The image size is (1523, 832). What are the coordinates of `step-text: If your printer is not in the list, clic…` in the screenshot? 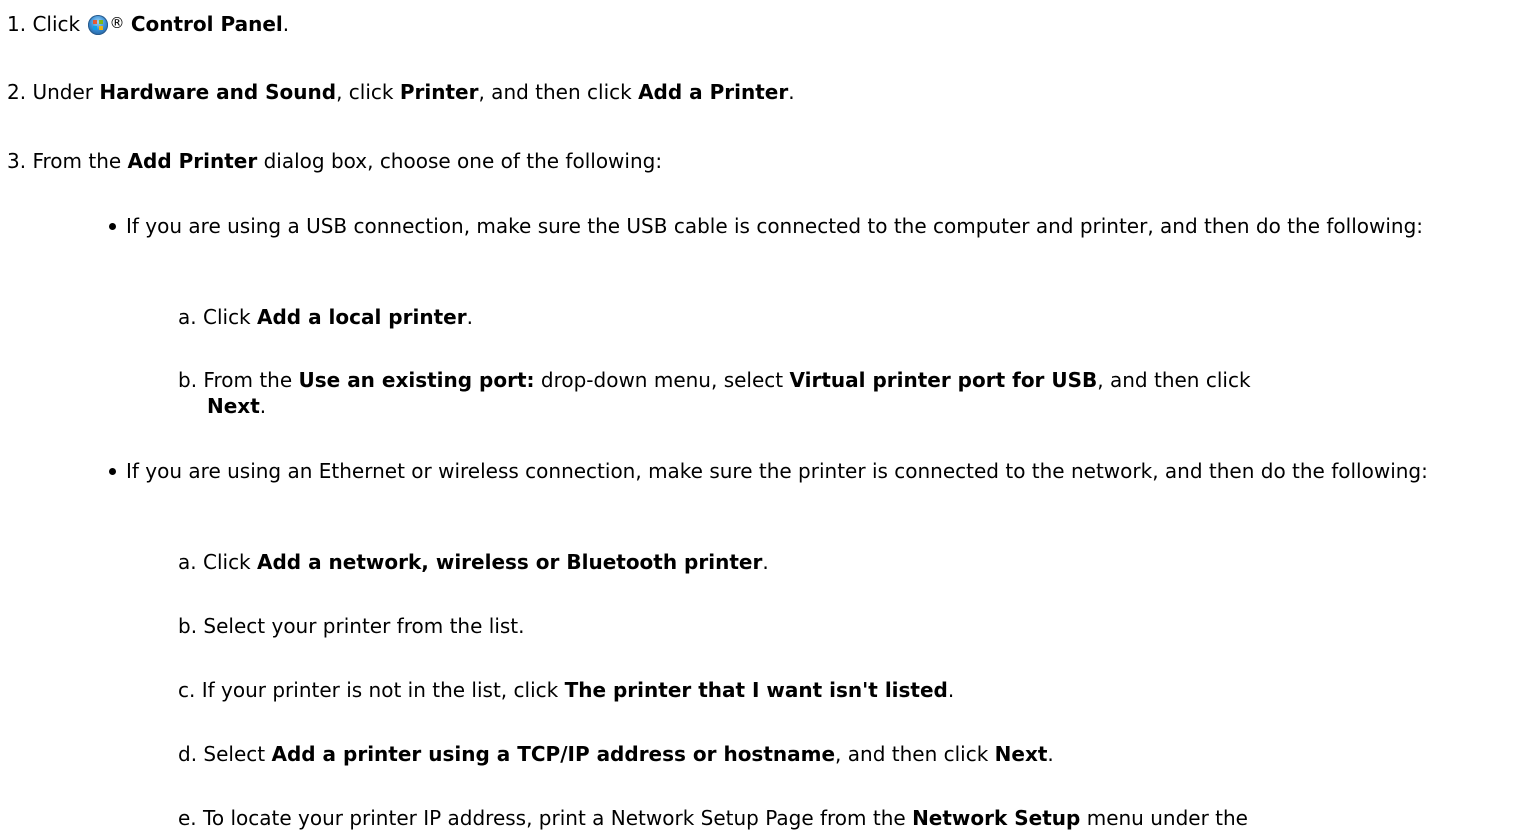 It's located at (383, 690).